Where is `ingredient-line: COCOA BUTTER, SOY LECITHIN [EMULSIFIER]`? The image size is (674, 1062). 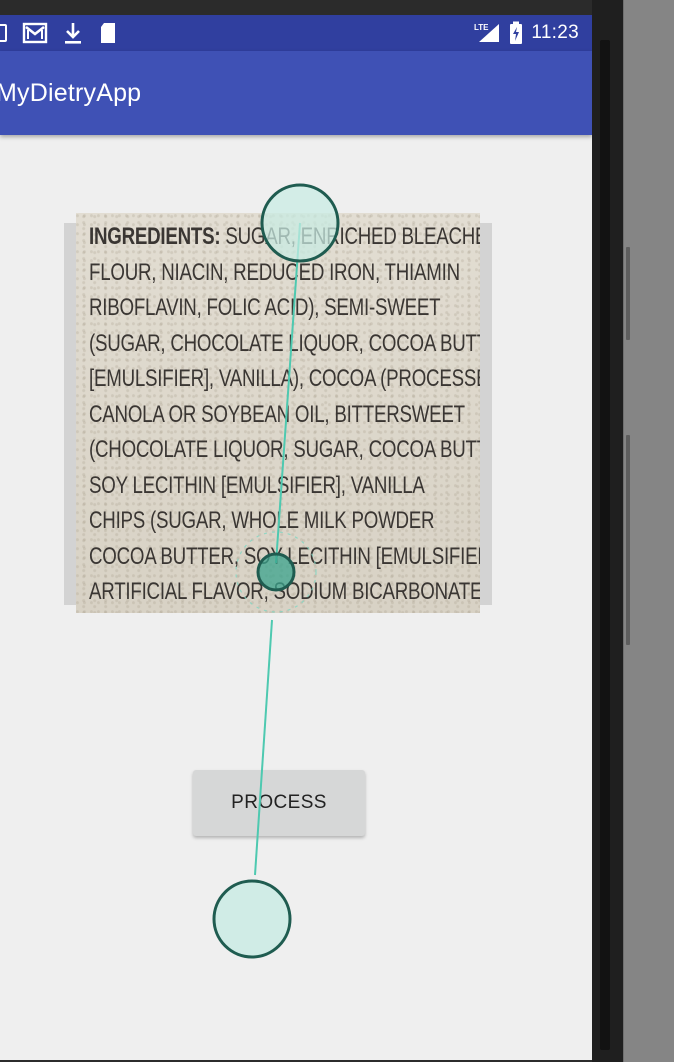
ingredient-line: COCOA BUTTER, SOY LECITHIN [EMULSIFIER] is located at coordinates (284, 557).